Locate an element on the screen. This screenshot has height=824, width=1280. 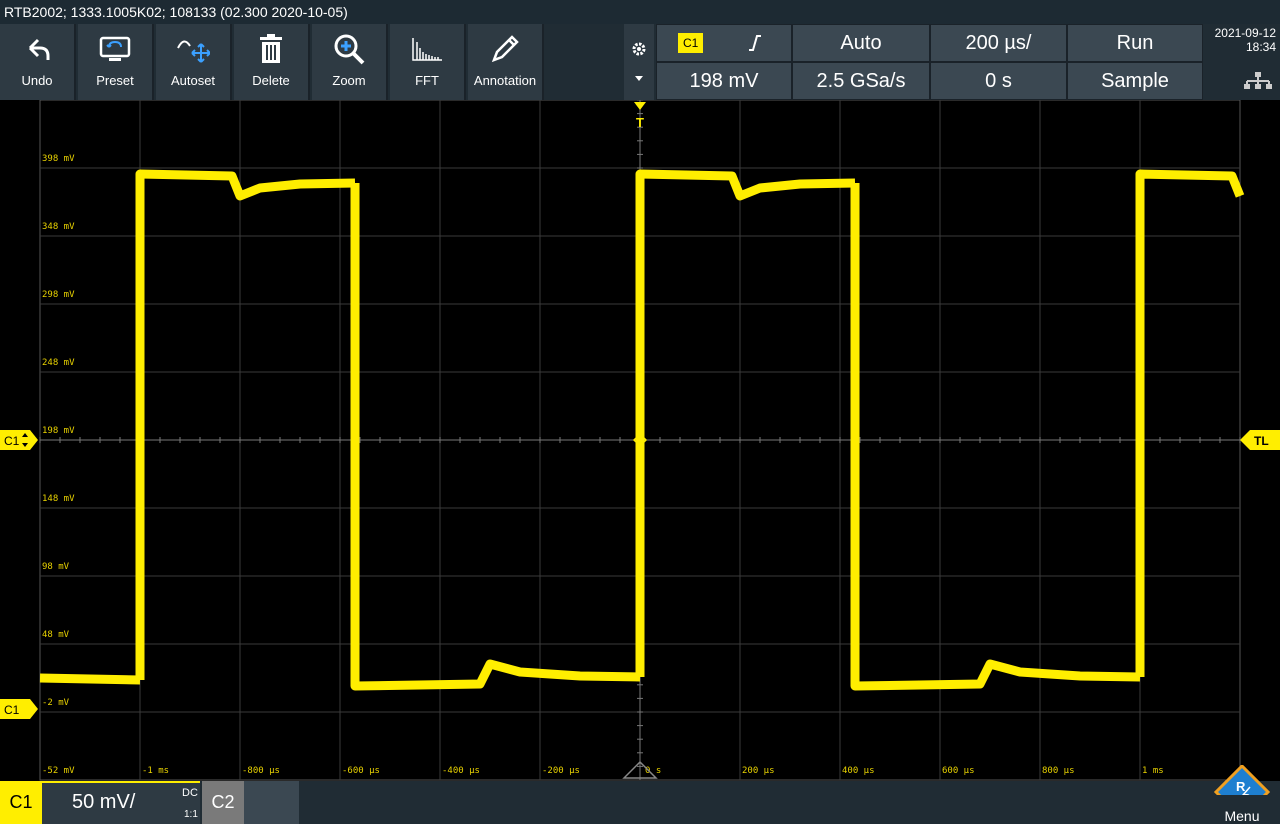
autoset-button: Autoset is located at coordinates (194, 62).